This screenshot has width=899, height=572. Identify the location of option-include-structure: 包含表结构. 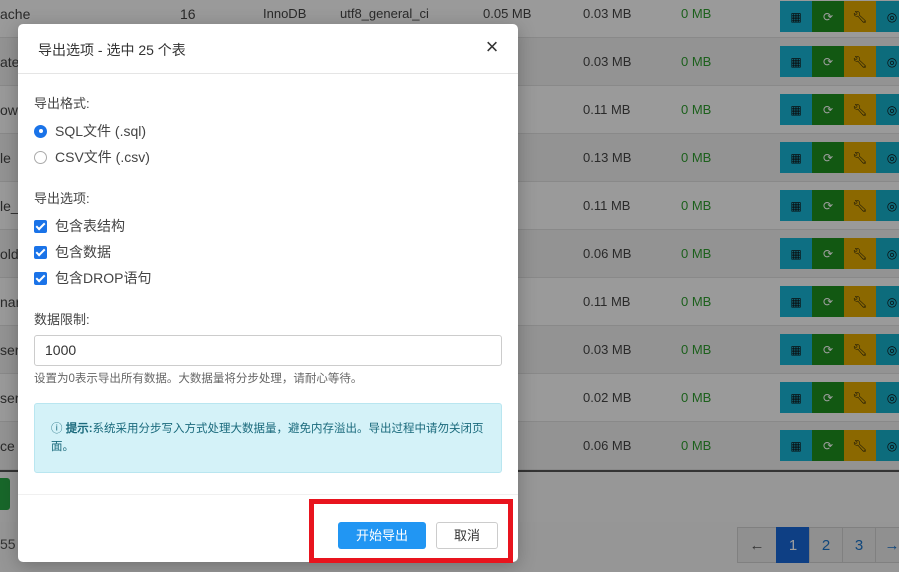
(79, 226).